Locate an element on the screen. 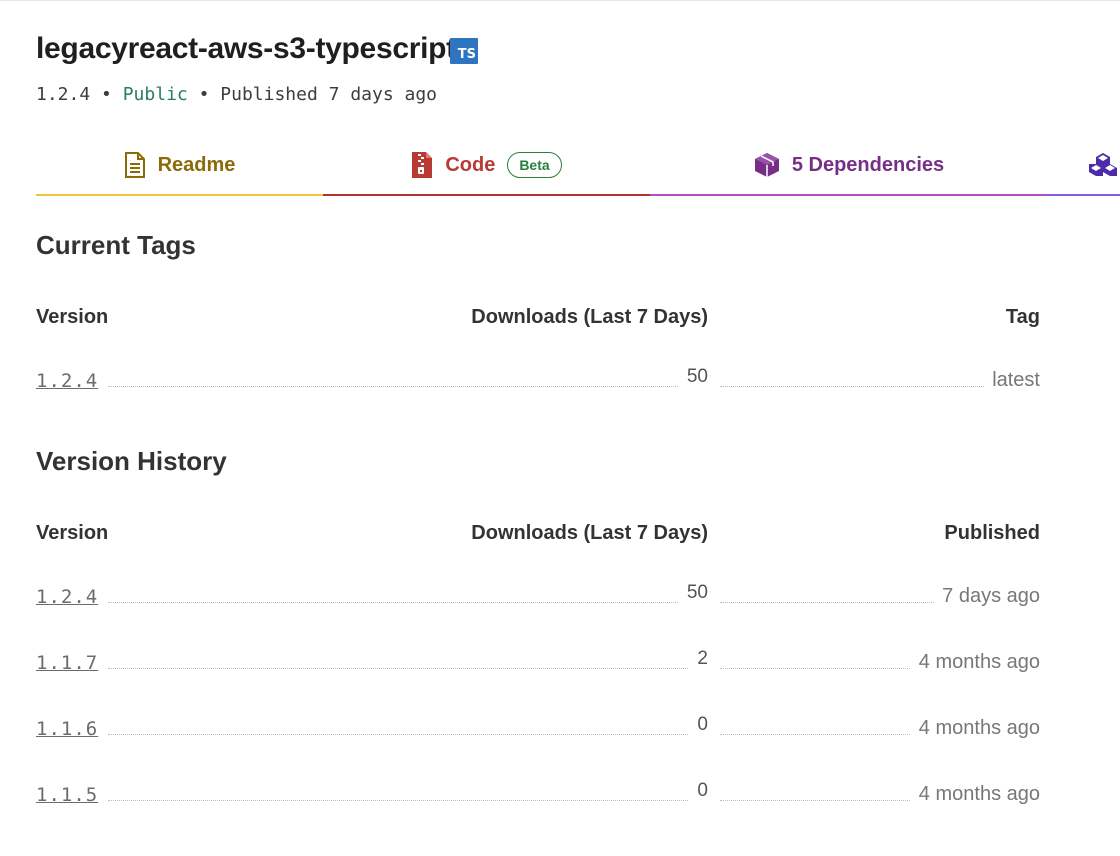 The height and width of the screenshot is (856, 1120). downloads-value: 2 is located at coordinates (698, 659).